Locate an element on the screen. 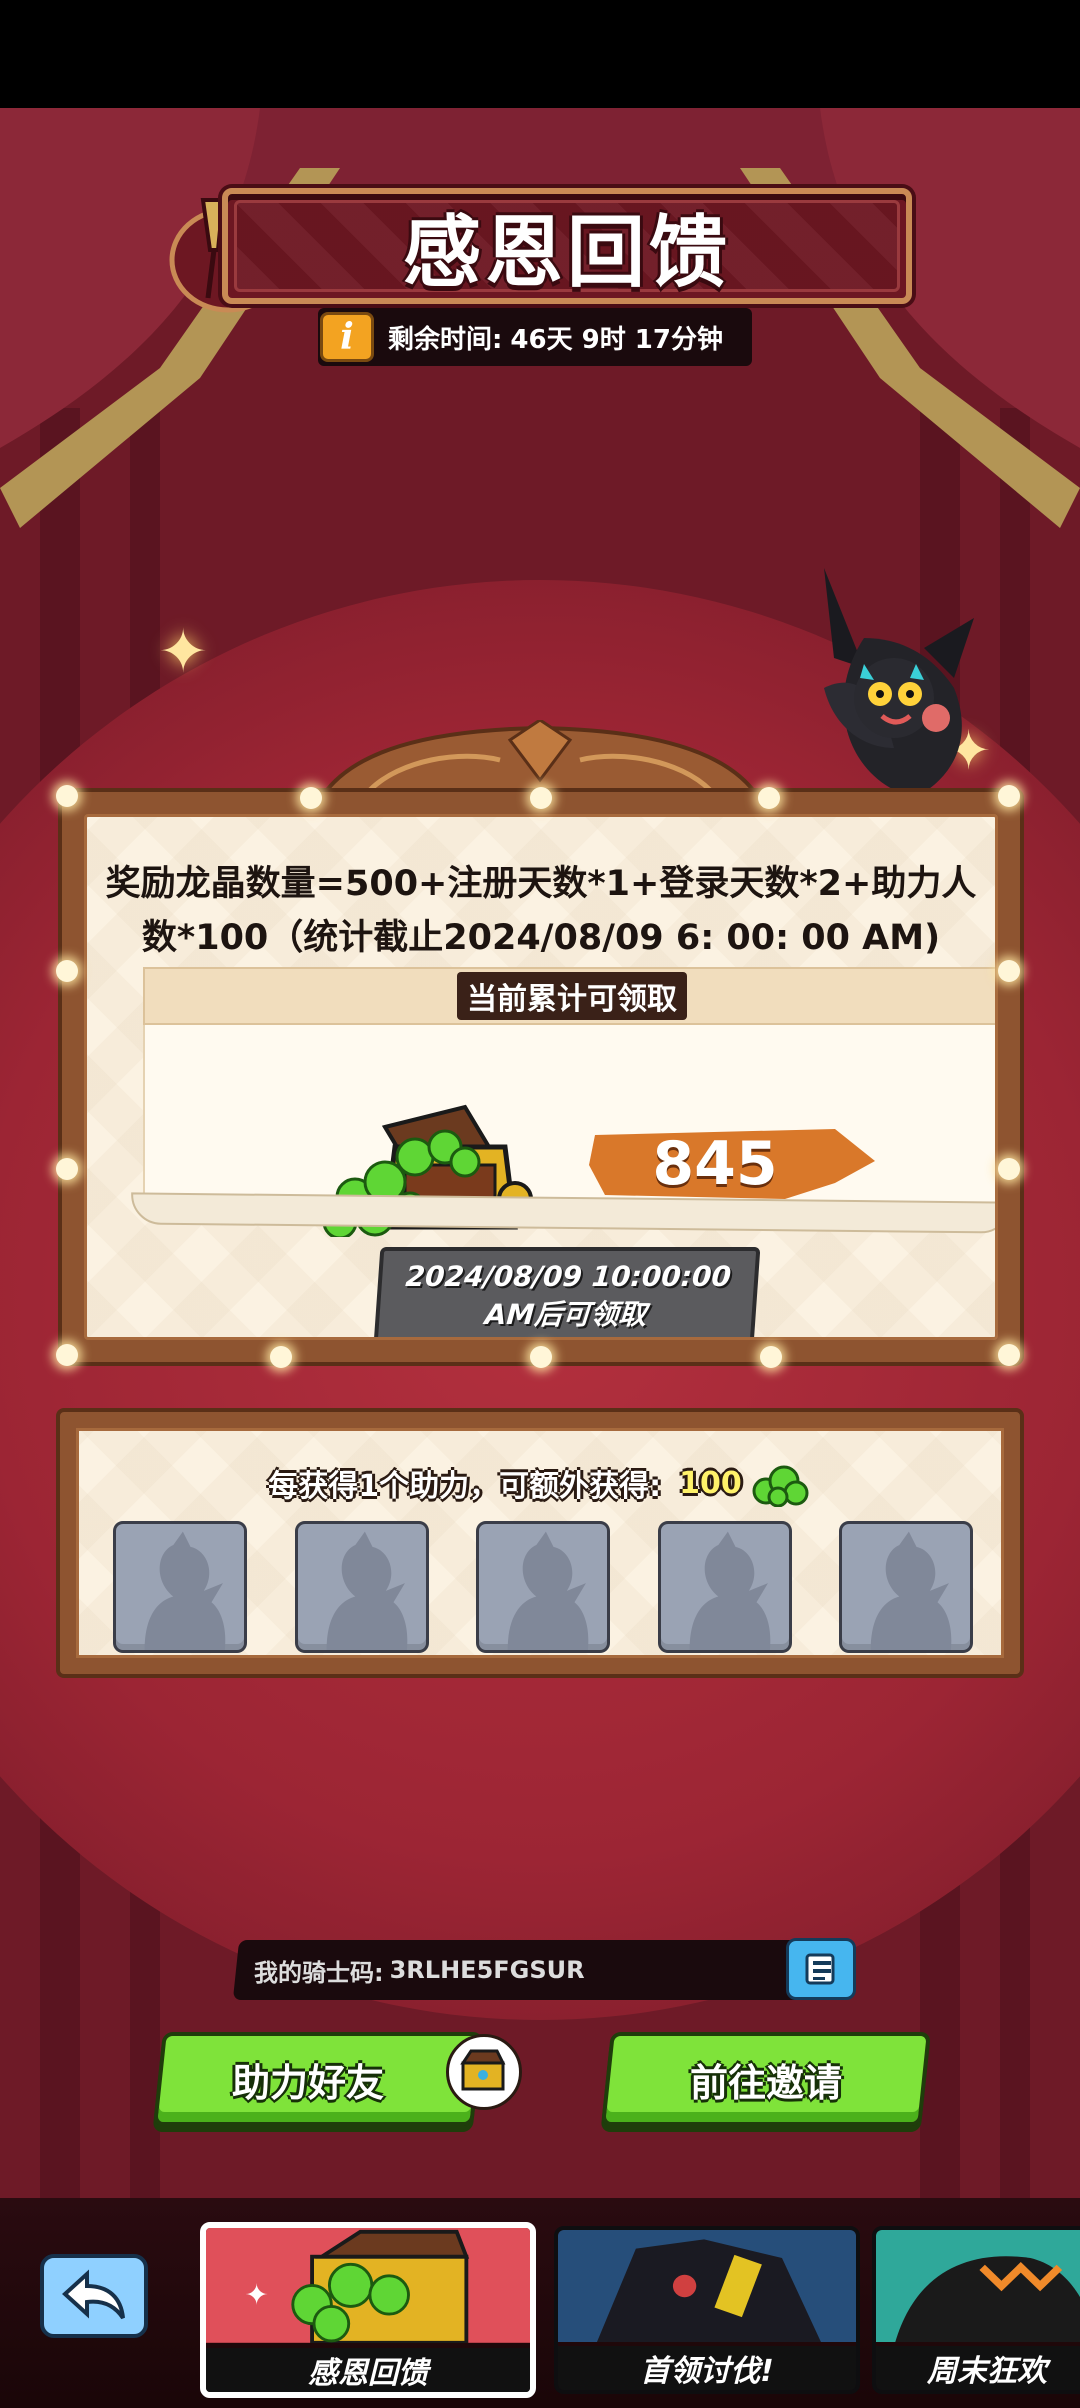  tab-thanks-feedback: ✦ 感恩回馈 is located at coordinates (368, 2310).